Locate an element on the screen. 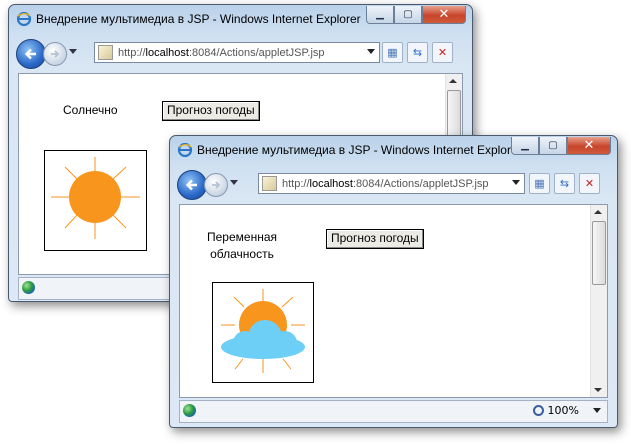 The height and width of the screenshot is (448, 631). weather-label-line2: облачность is located at coordinates (242, 254).